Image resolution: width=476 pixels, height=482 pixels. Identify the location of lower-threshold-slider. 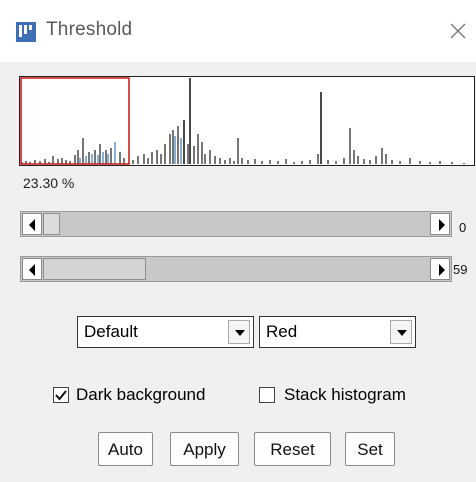
(236, 224).